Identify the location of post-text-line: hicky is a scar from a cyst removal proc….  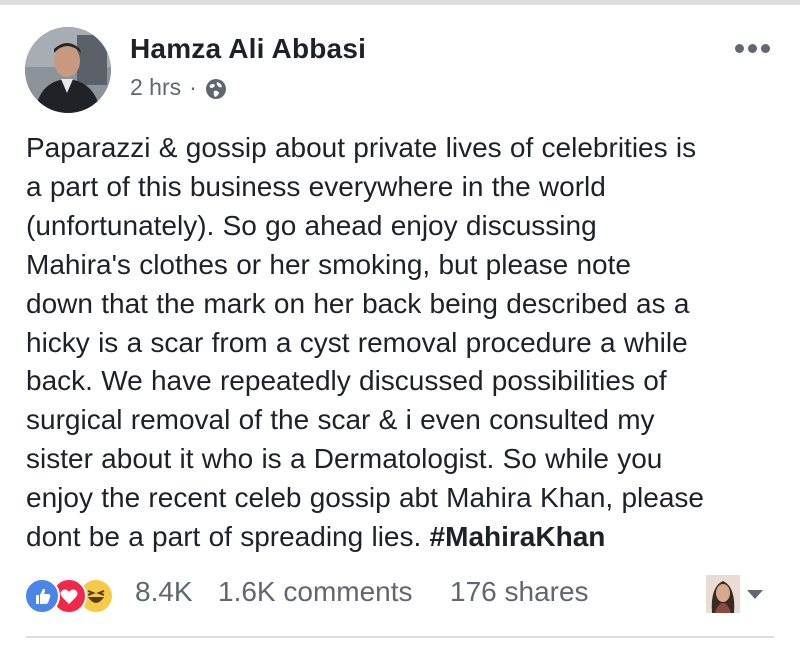
(357, 342).